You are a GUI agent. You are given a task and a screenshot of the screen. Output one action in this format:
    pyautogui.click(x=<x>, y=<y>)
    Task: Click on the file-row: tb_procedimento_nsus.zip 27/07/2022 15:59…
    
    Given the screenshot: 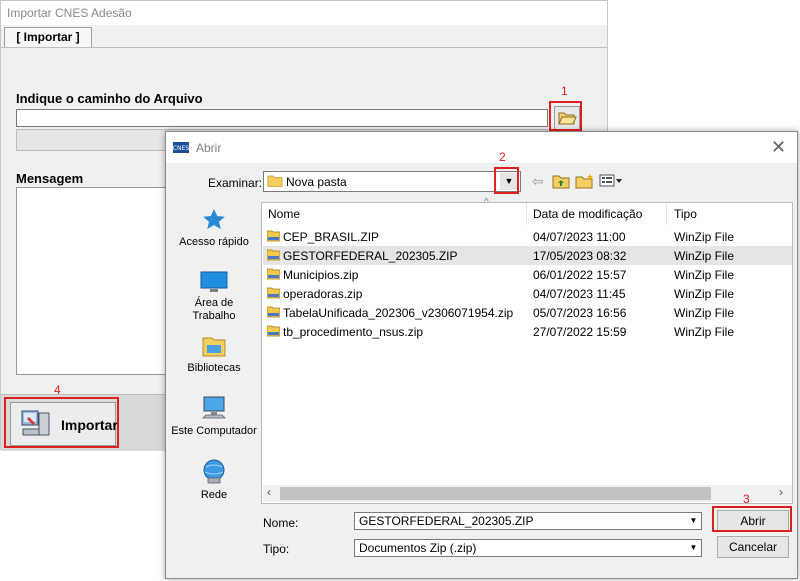 What is the action you would take?
    pyautogui.click(x=527, y=331)
    